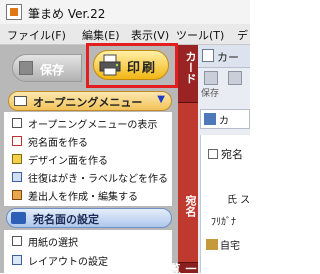 Image resolution: width=320 pixels, height=274 pixels. I want to click on card-panel-header: カー, so click(224, 56).